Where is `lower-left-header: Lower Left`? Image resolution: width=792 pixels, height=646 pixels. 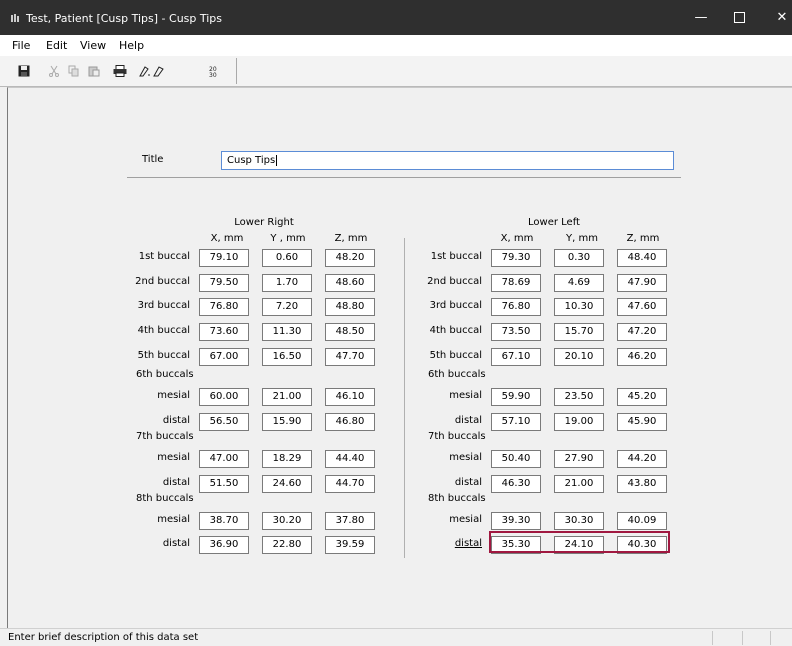 lower-left-header: Lower Left is located at coordinates (554, 222).